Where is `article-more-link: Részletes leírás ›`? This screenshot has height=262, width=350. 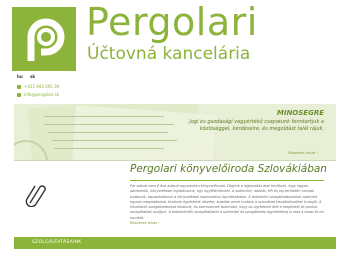 article-more-link: Részletes leírás › is located at coordinates (145, 223).